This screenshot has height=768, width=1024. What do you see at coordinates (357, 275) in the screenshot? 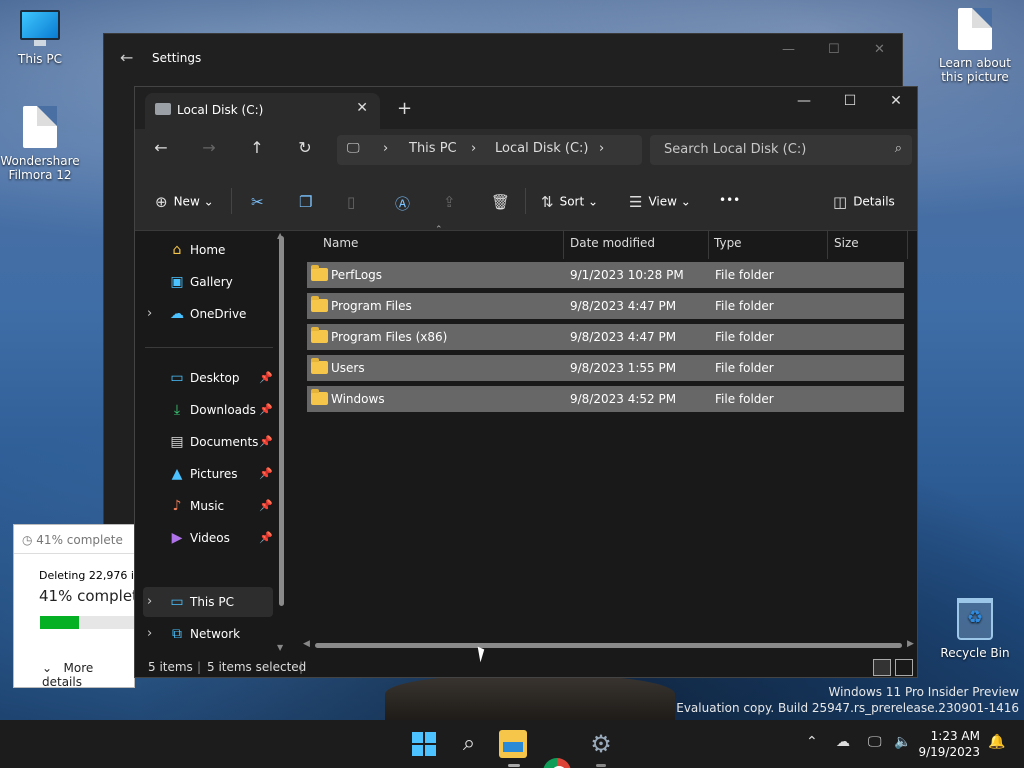
I see `file-name: PerfLogs` at bounding box center [357, 275].